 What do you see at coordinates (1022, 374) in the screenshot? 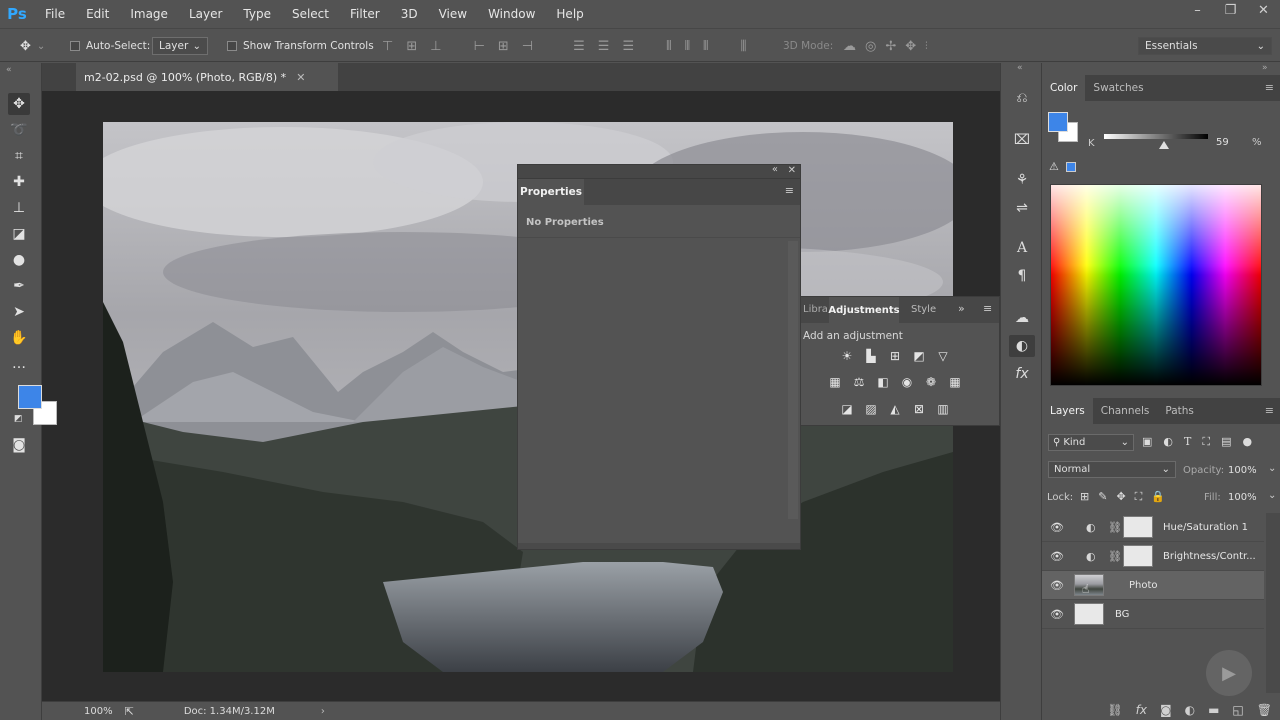
I see `styles-icon: fx` at bounding box center [1022, 374].